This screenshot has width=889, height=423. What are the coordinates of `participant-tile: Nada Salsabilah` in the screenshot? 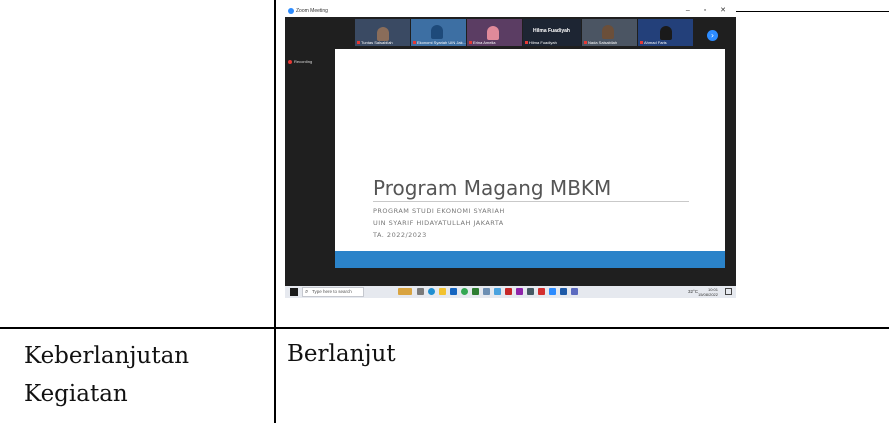 It's located at (609, 32).